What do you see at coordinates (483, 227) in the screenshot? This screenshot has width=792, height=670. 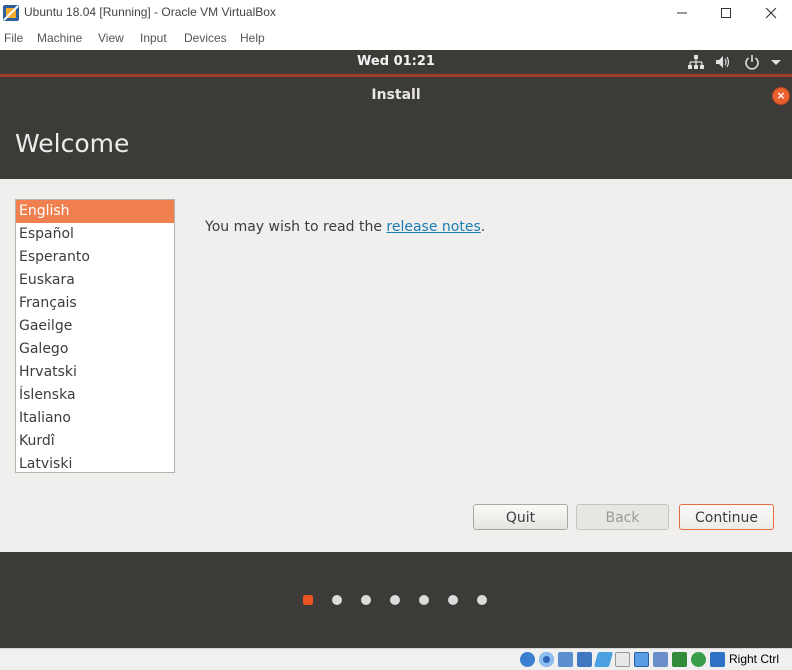 I see `release-notes-suffix: .` at bounding box center [483, 227].